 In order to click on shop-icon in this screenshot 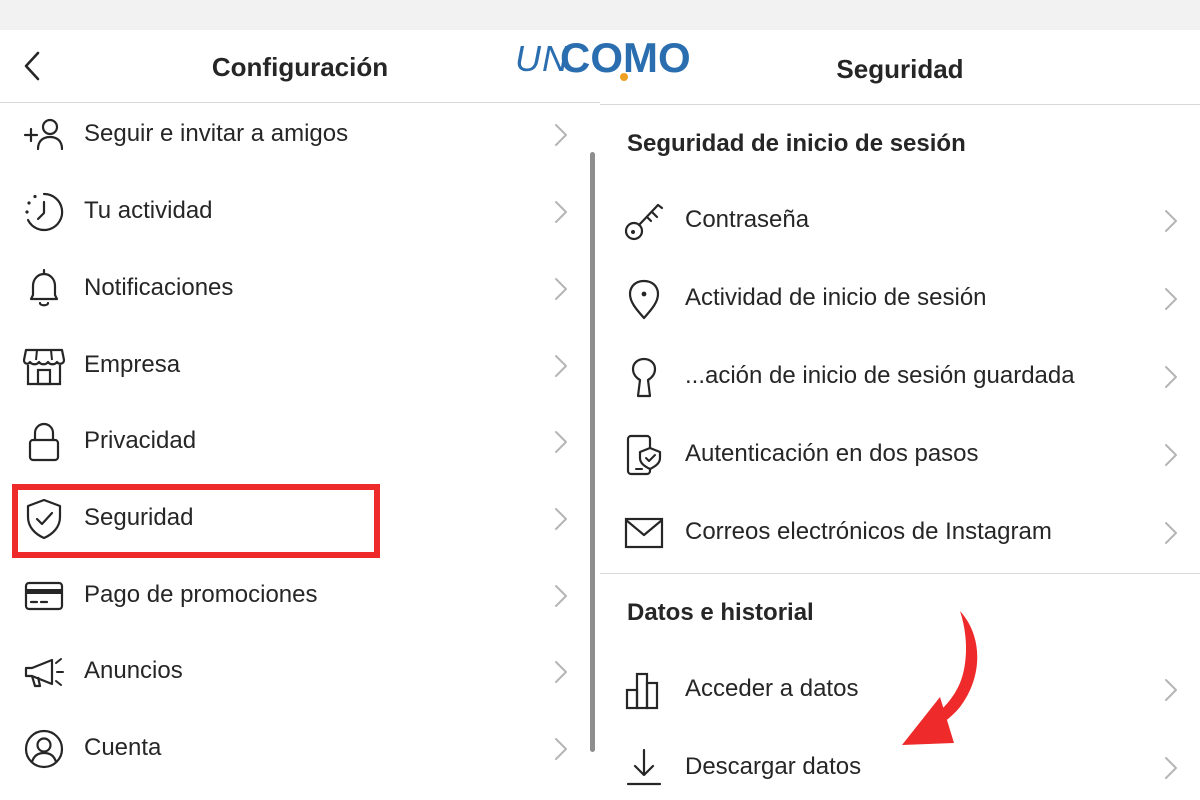, I will do `click(44, 366)`.